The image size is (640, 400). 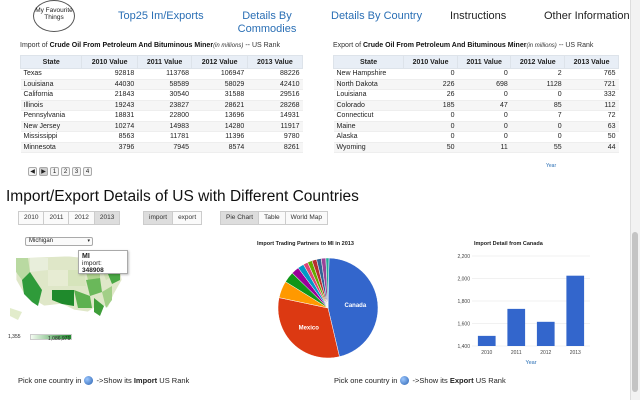 What do you see at coordinates (587, 16) in the screenshot?
I see `nav-other-information: Other Information` at bounding box center [587, 16].